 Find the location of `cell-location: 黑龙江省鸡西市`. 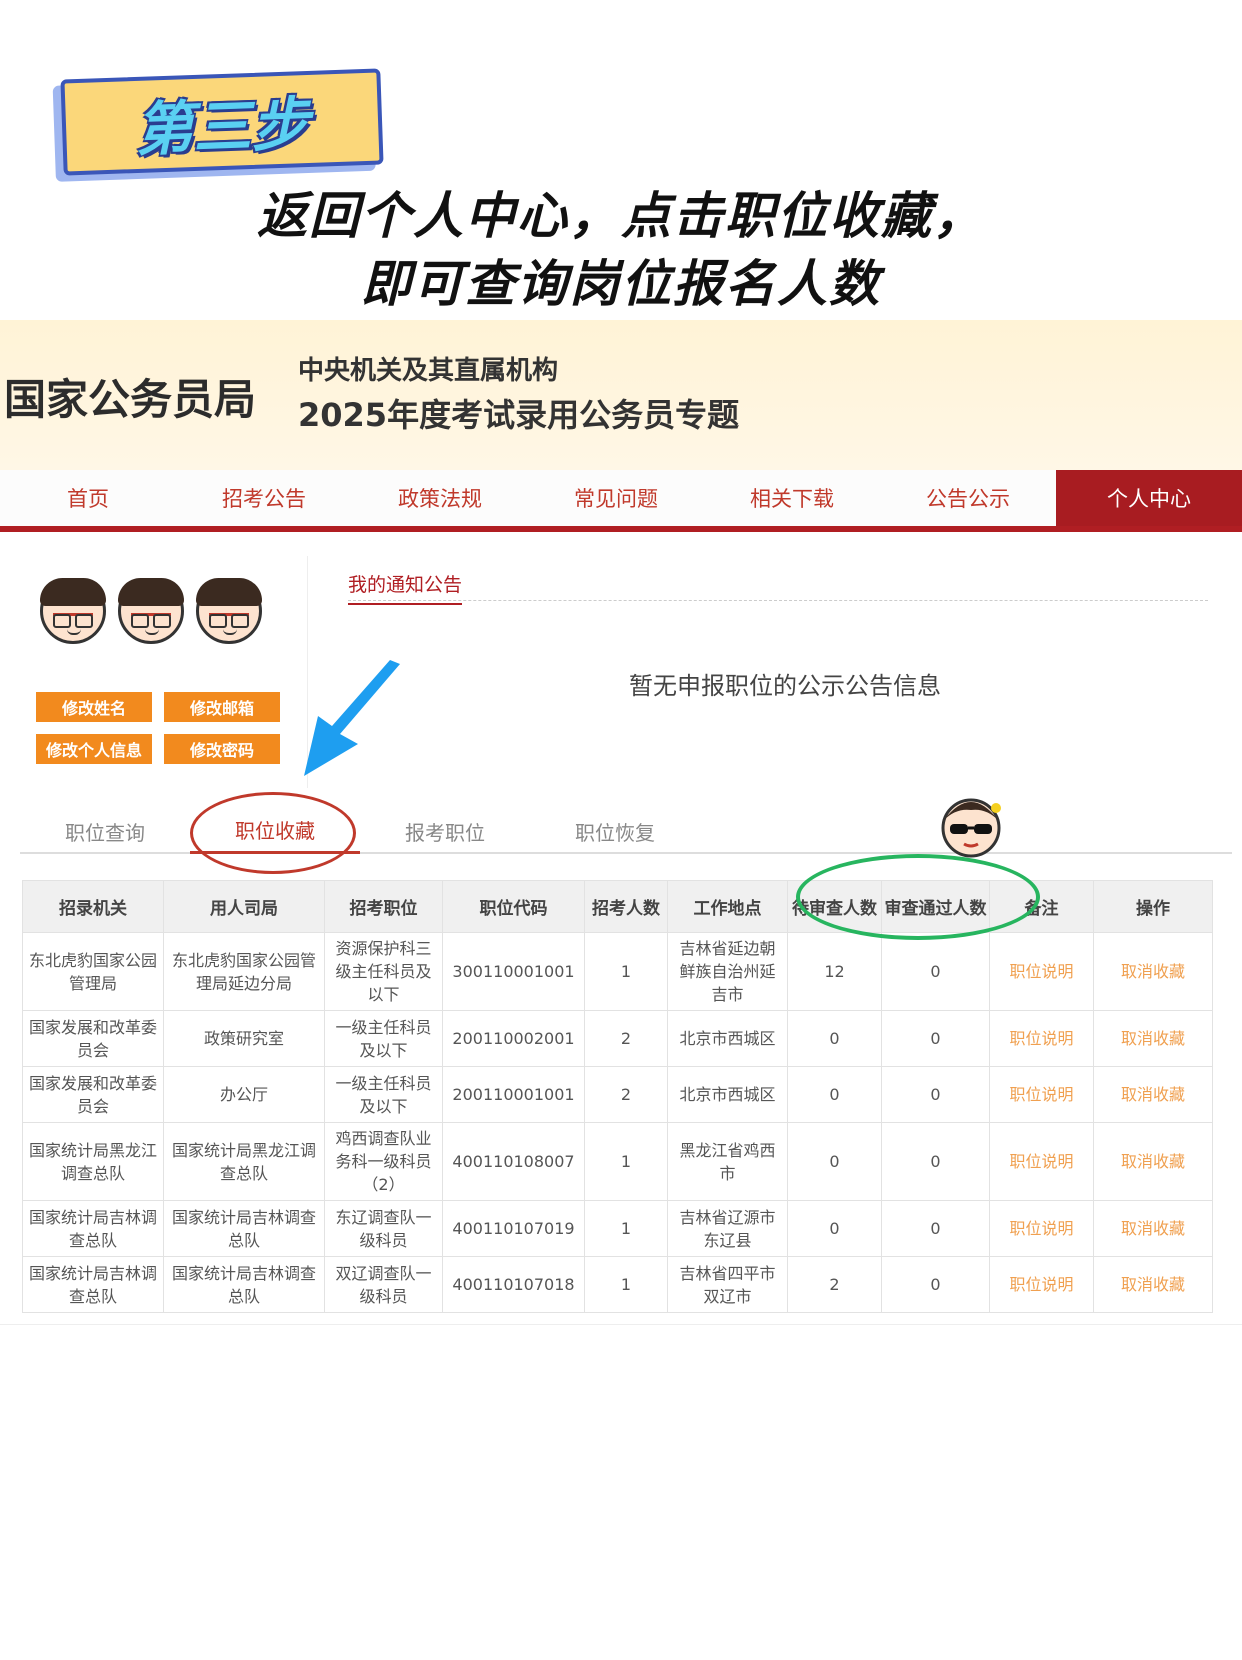

cell-location: 黑龙江省鸡西市 is located at coordinates (727, 1161).